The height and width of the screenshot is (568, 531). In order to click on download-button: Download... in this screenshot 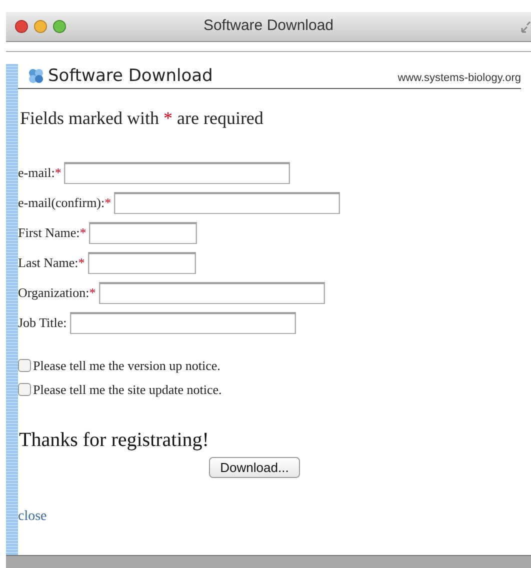, I will do `click(254, 467)`.